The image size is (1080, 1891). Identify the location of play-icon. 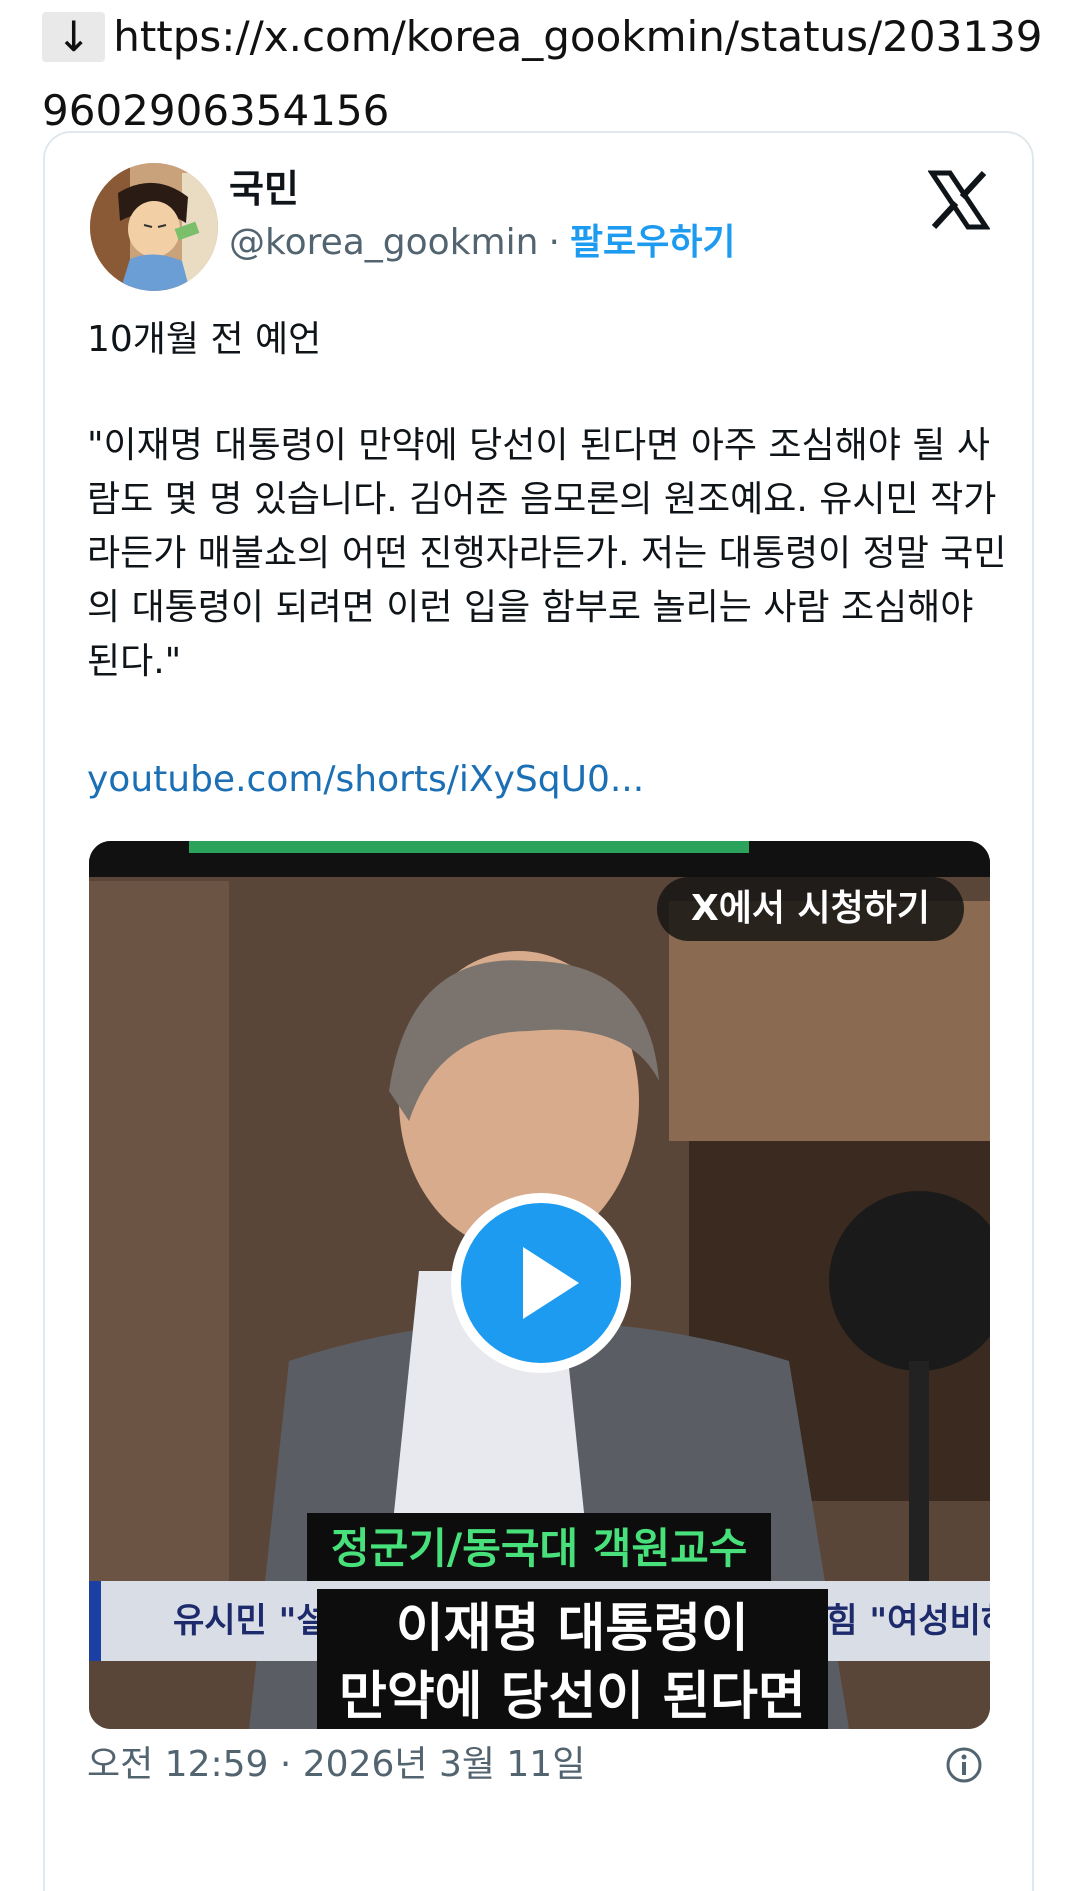
(551, 1283).